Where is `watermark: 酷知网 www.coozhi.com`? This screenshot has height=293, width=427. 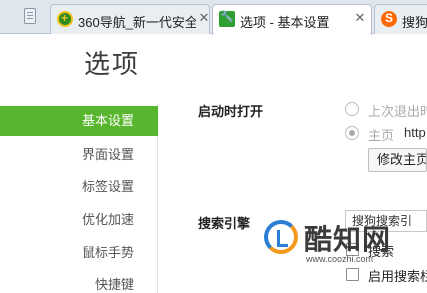 watermark: 酷知网 www.coozhi.com is located at coordinates (339, 241).